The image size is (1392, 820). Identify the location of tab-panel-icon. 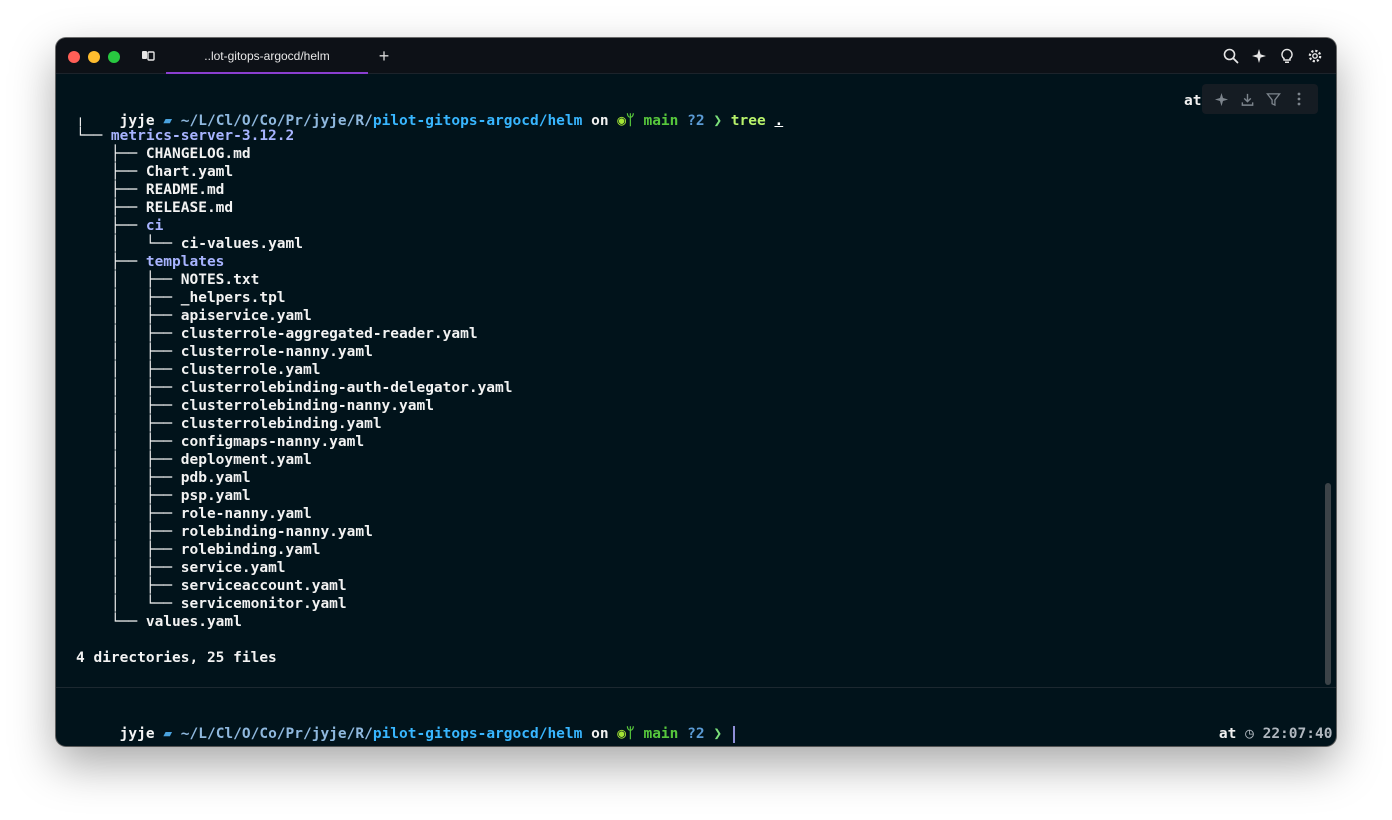
(148, 56).